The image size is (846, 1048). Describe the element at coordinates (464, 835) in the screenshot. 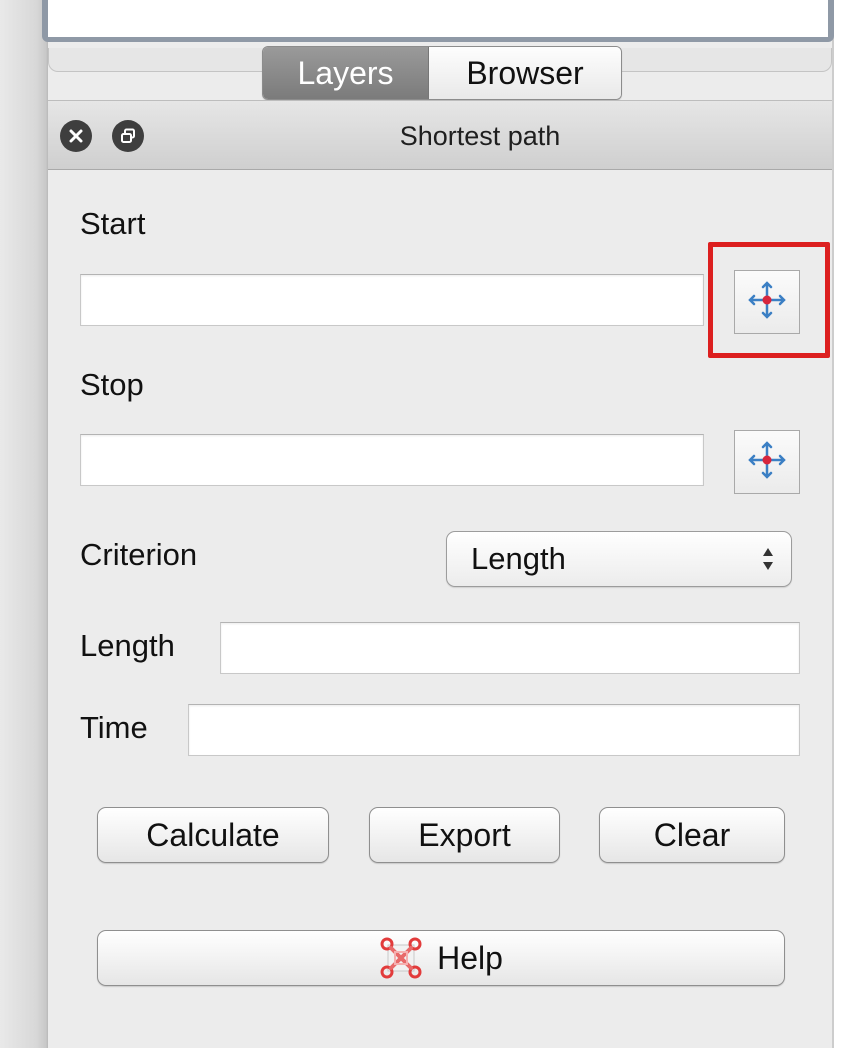

I see `export-button: Export` at that location.